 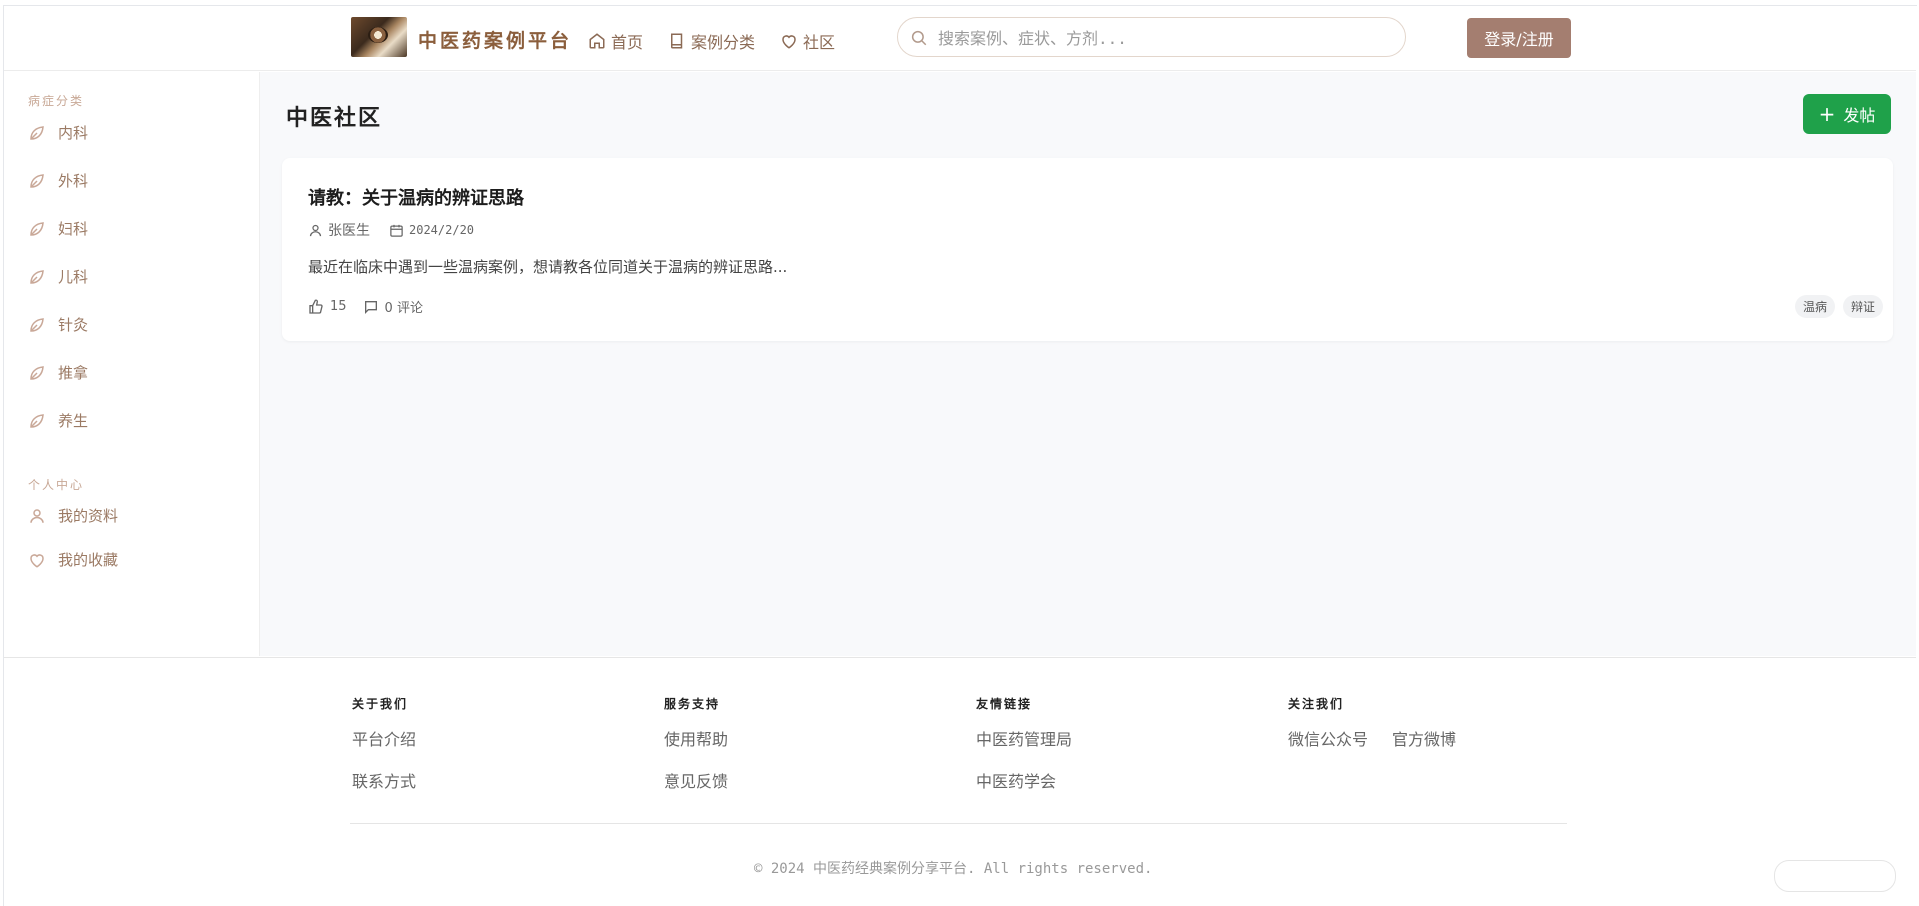 I want to click on nav-community: 社区, so click(x=807, y=41).